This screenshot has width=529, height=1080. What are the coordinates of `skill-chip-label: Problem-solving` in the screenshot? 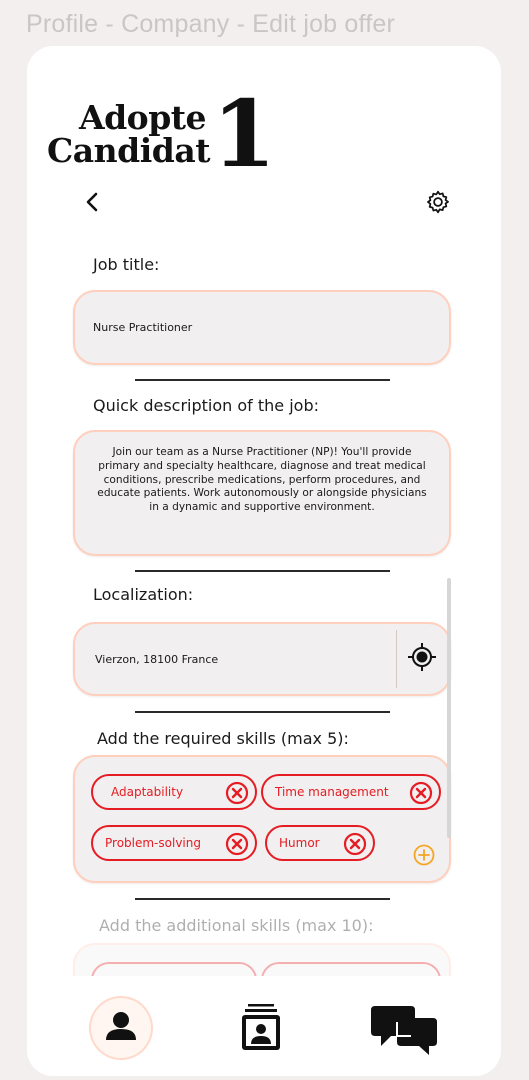 It's located at (153, 843).